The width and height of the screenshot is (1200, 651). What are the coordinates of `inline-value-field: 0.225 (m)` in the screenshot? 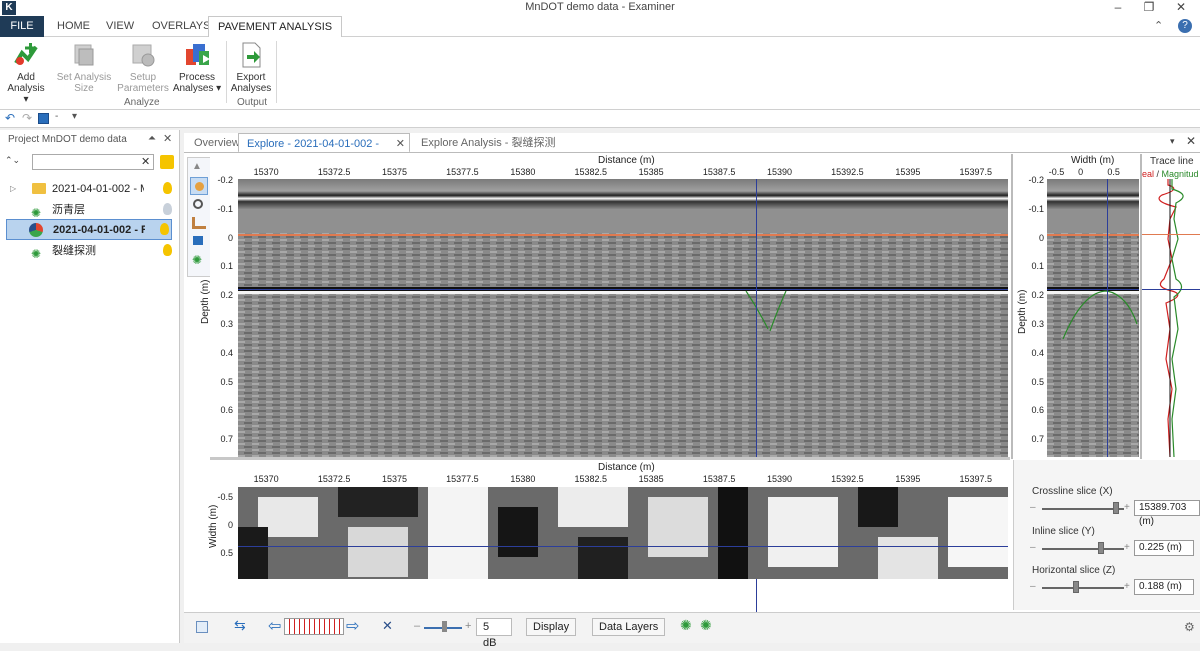 It's located at (1164, 548).